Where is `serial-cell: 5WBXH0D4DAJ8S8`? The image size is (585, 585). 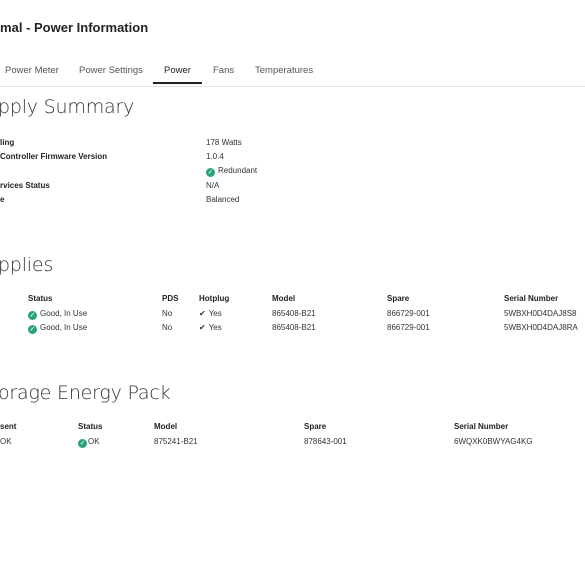
serial-cell: 5WBXH0D4DAJ8S8 is located at coordinates (540, 313).